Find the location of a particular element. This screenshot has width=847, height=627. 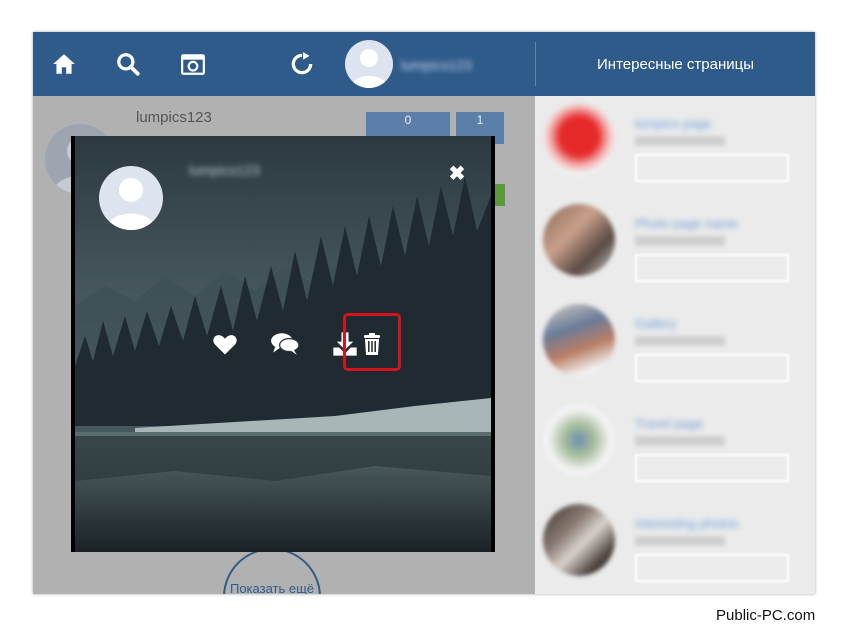

sidebar-item: Interesting photos is located at coordinates (675, 549).